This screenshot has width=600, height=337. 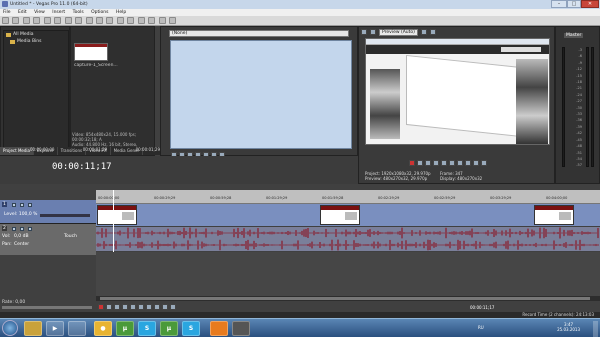 What do you see at coordinates (110, 20) in the screenshot?
I see `snap-icon` at bounding box center [110, 20].